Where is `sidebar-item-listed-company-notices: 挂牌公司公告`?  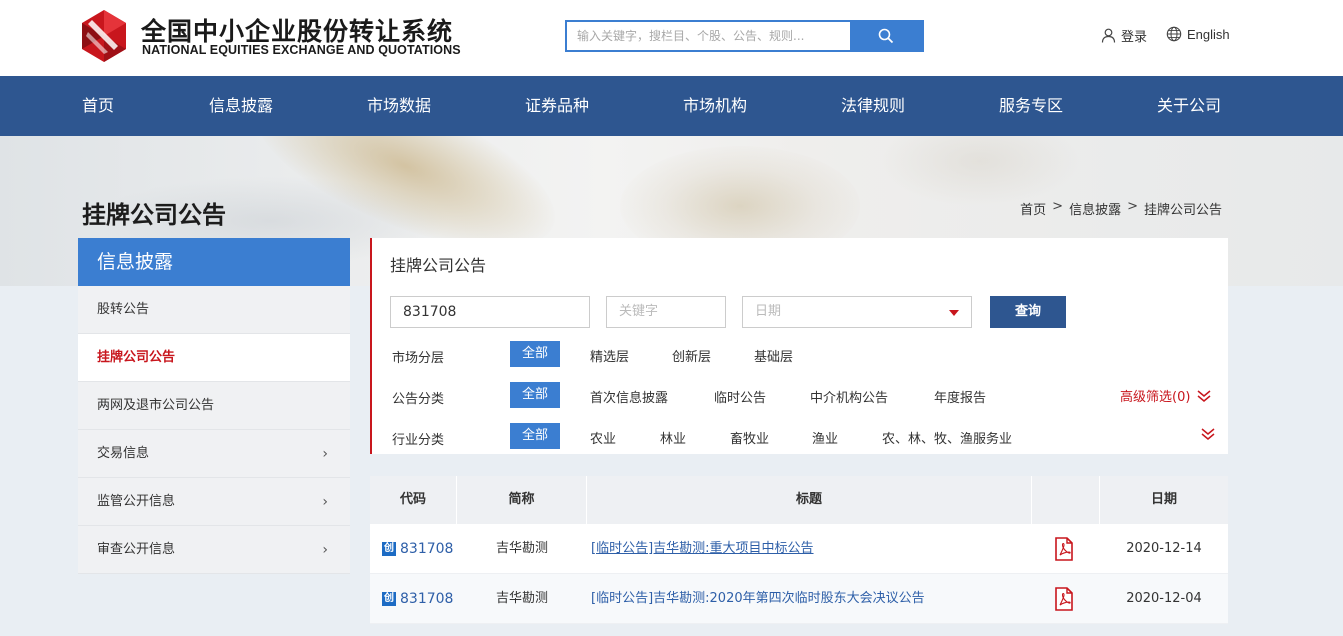
sidebar-item-listed-company-notices: 挂牌公司公告 is located at coordinates (214, 358).